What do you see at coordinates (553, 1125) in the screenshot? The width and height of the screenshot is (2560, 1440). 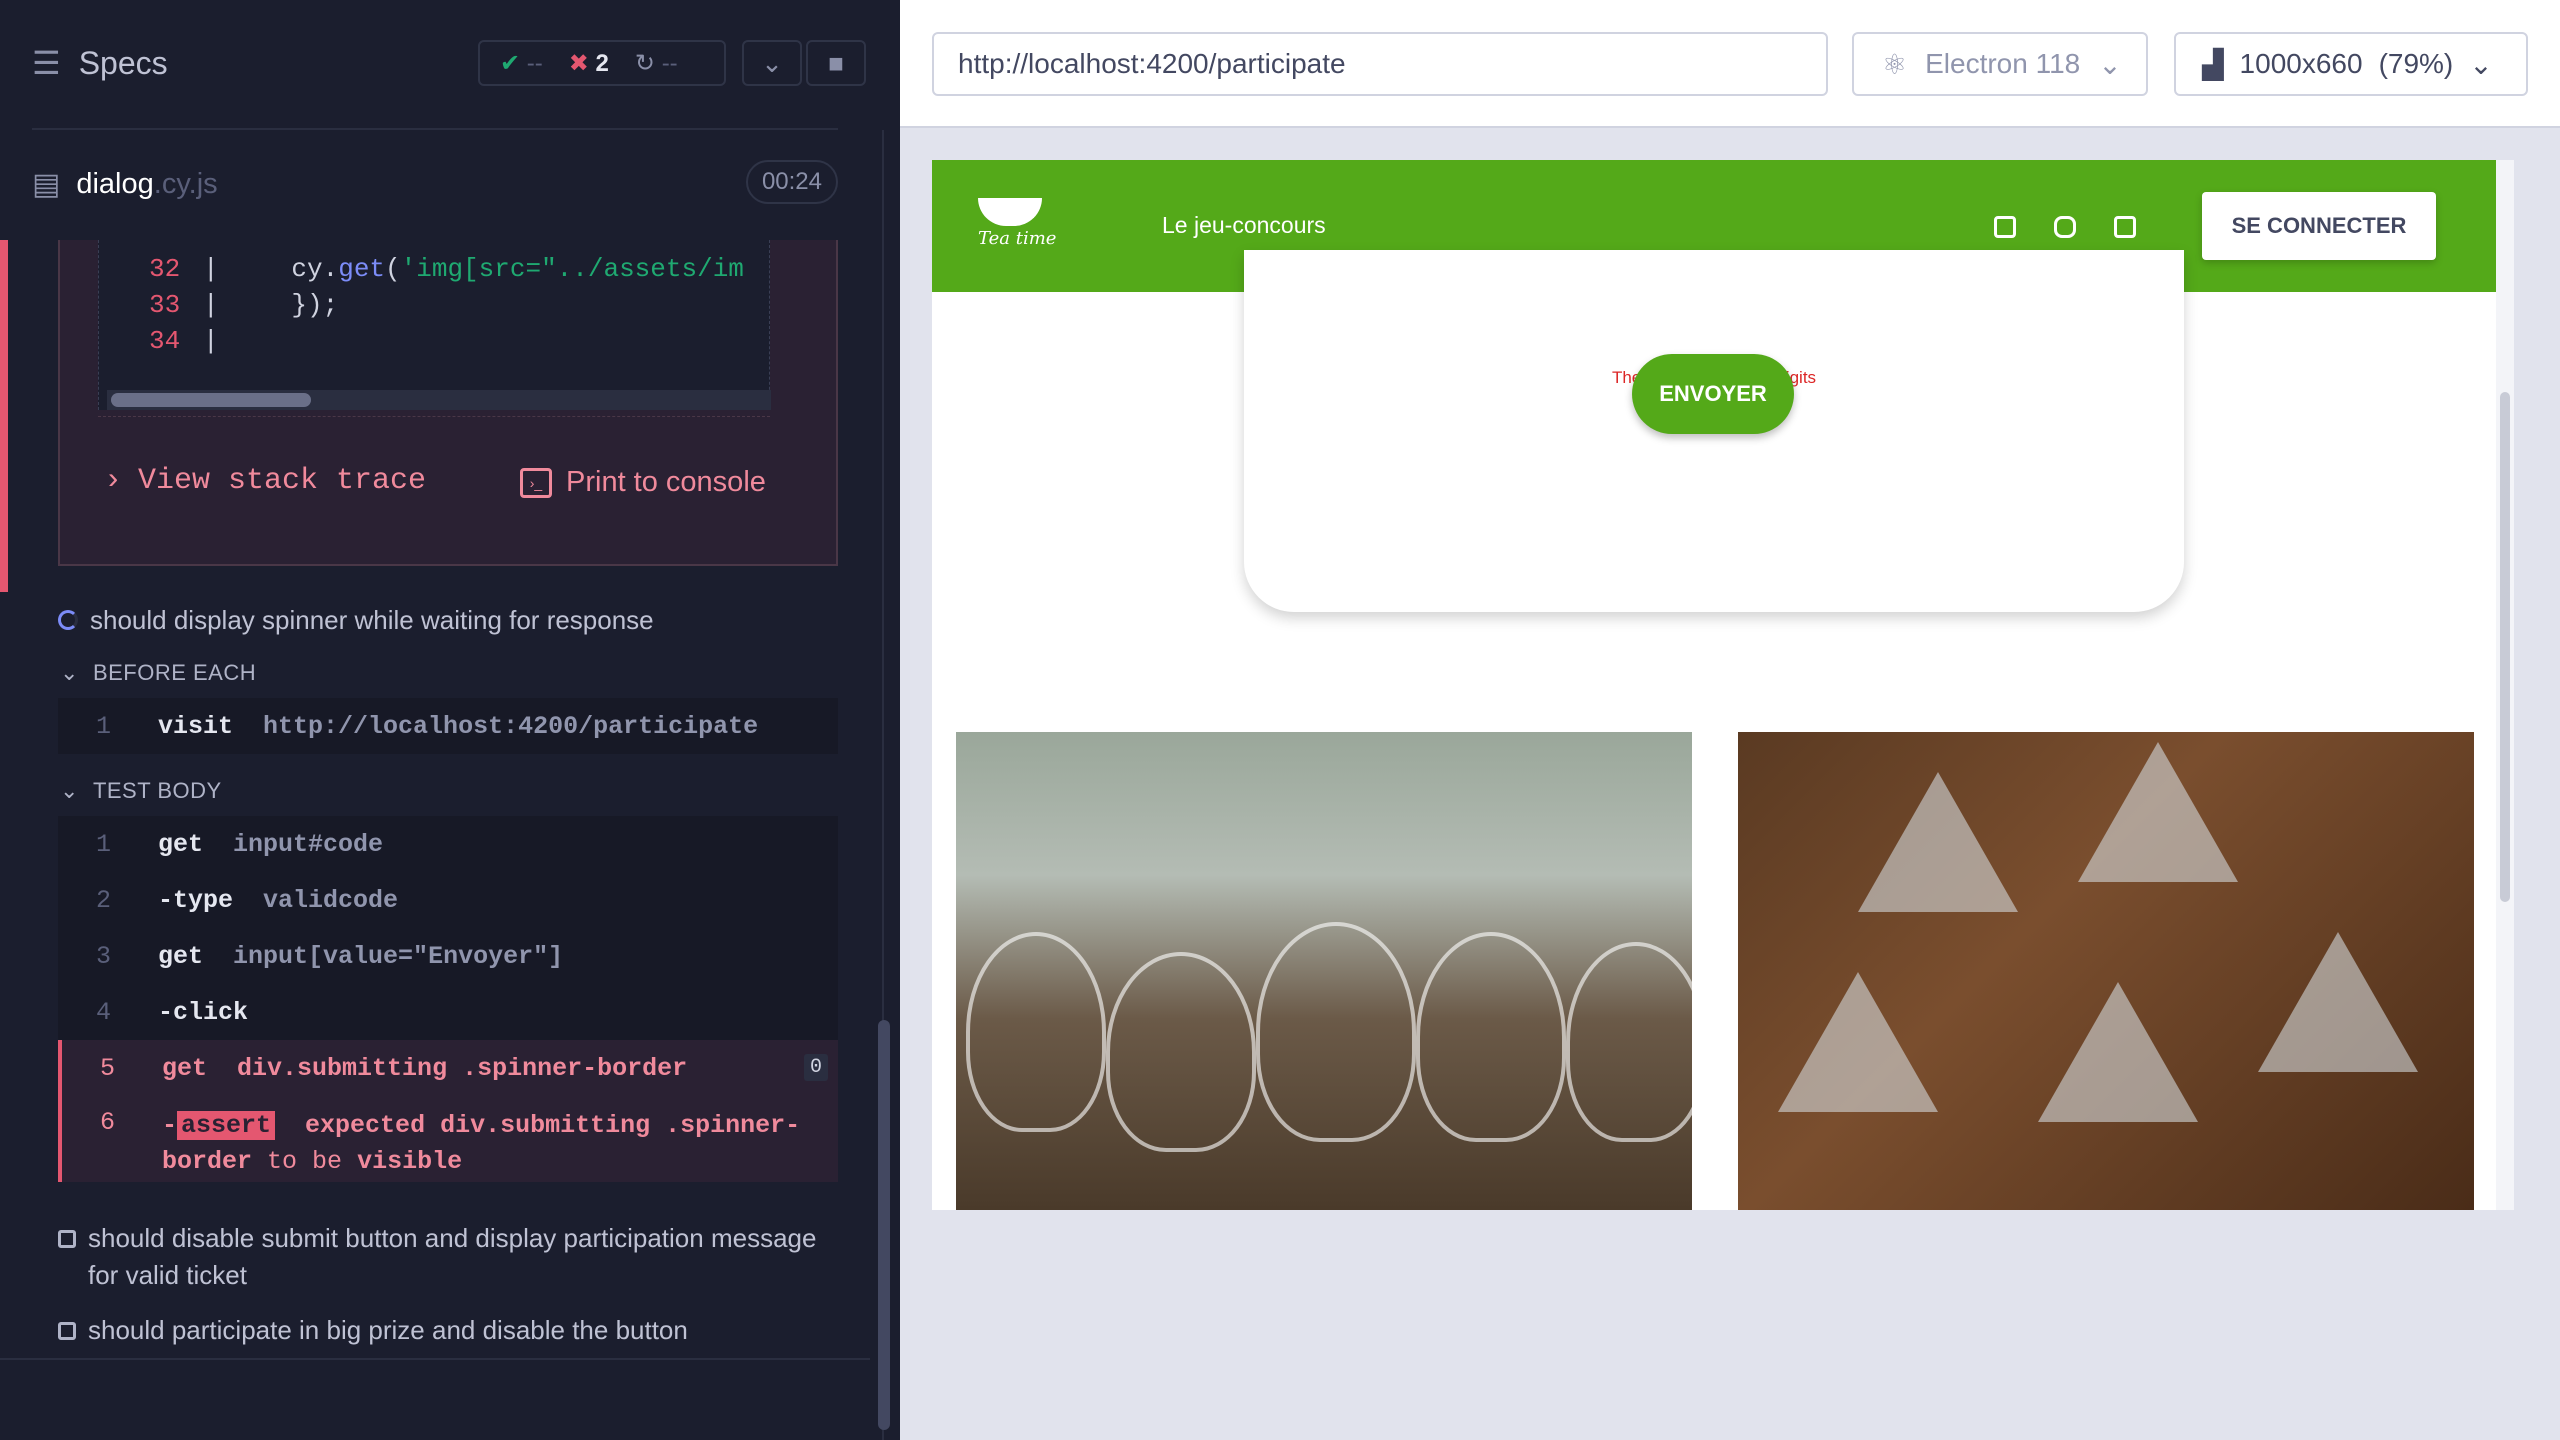 I see `assert-line-1: expected div.submitting .spinner-` at bounding box center [553, 1125].